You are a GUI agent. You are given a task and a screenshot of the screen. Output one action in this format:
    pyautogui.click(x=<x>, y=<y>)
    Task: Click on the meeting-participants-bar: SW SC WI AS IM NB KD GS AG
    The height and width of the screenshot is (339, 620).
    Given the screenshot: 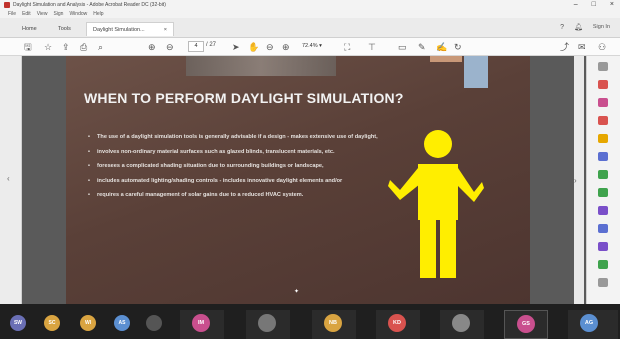 What is the action you would take?
    pyautogui.click(x=310, y=321)
    